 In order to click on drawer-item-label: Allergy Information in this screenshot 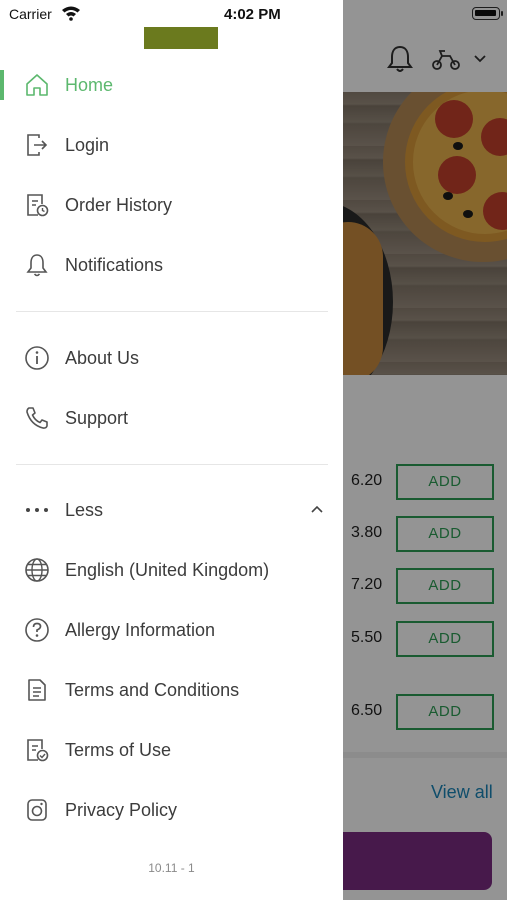, I will do `click(140, 630)`.